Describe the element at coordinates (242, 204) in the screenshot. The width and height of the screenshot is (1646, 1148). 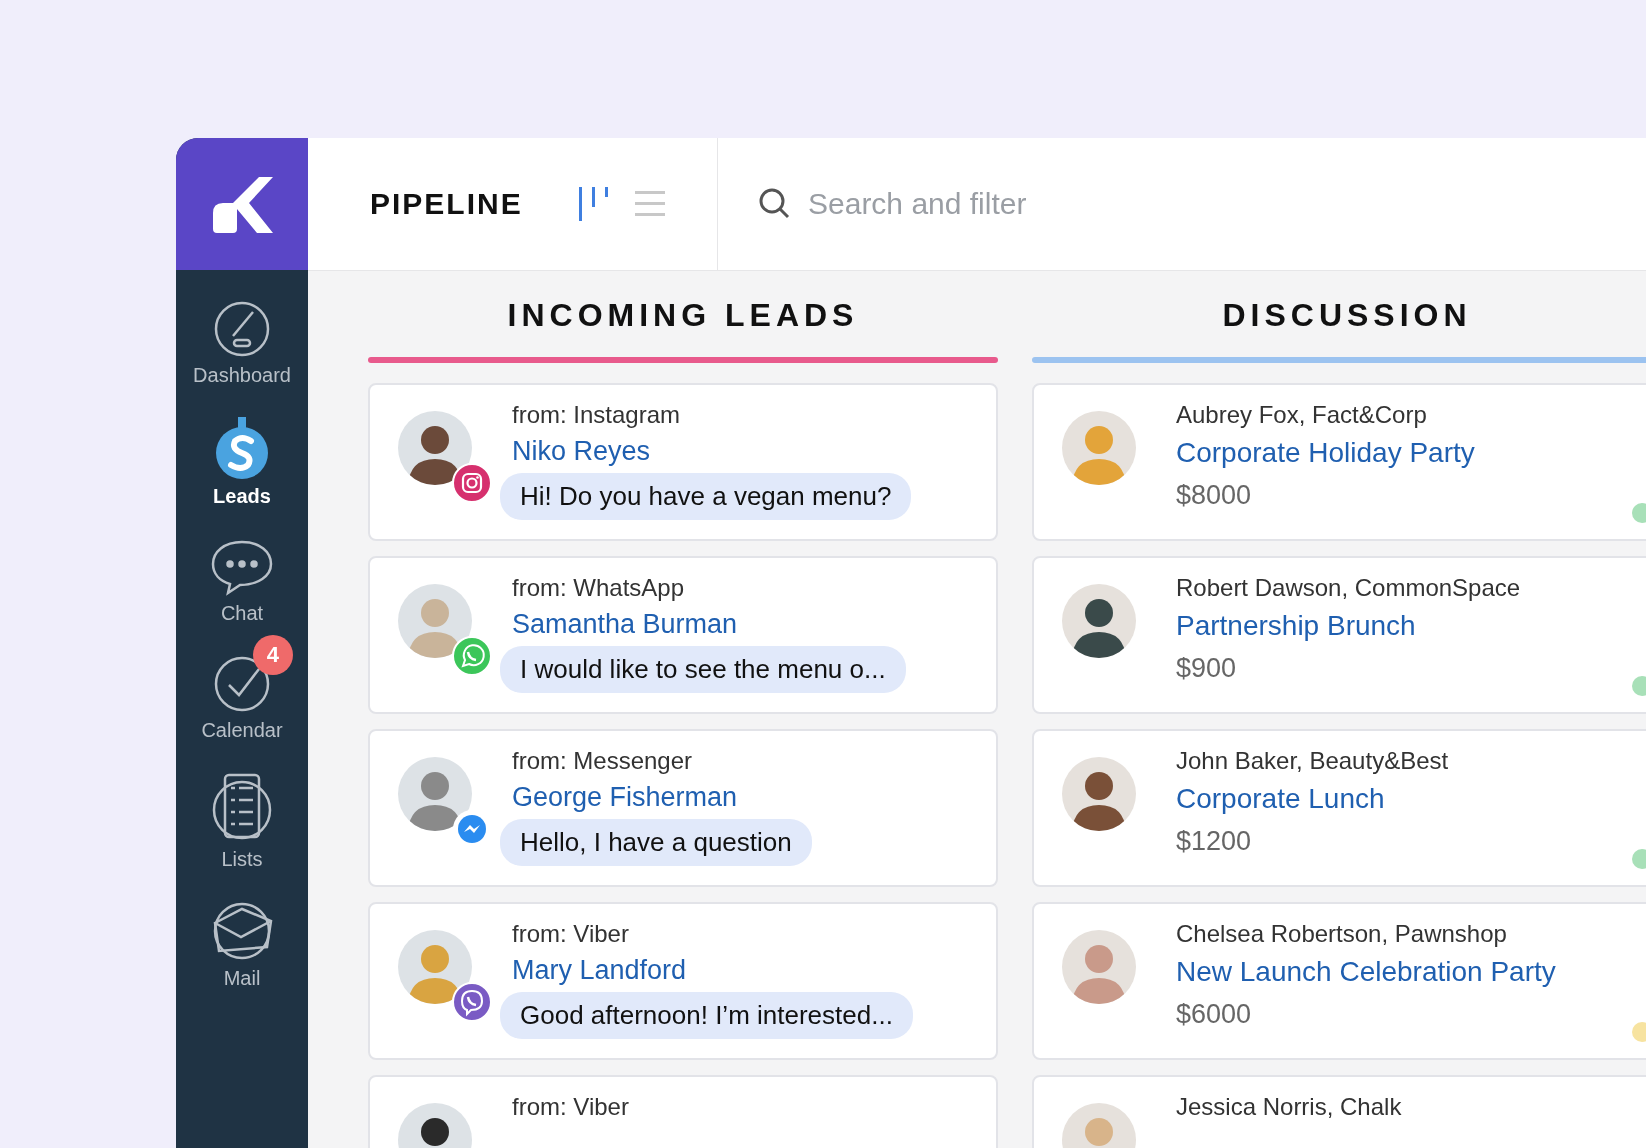
I see `logo` at that location.